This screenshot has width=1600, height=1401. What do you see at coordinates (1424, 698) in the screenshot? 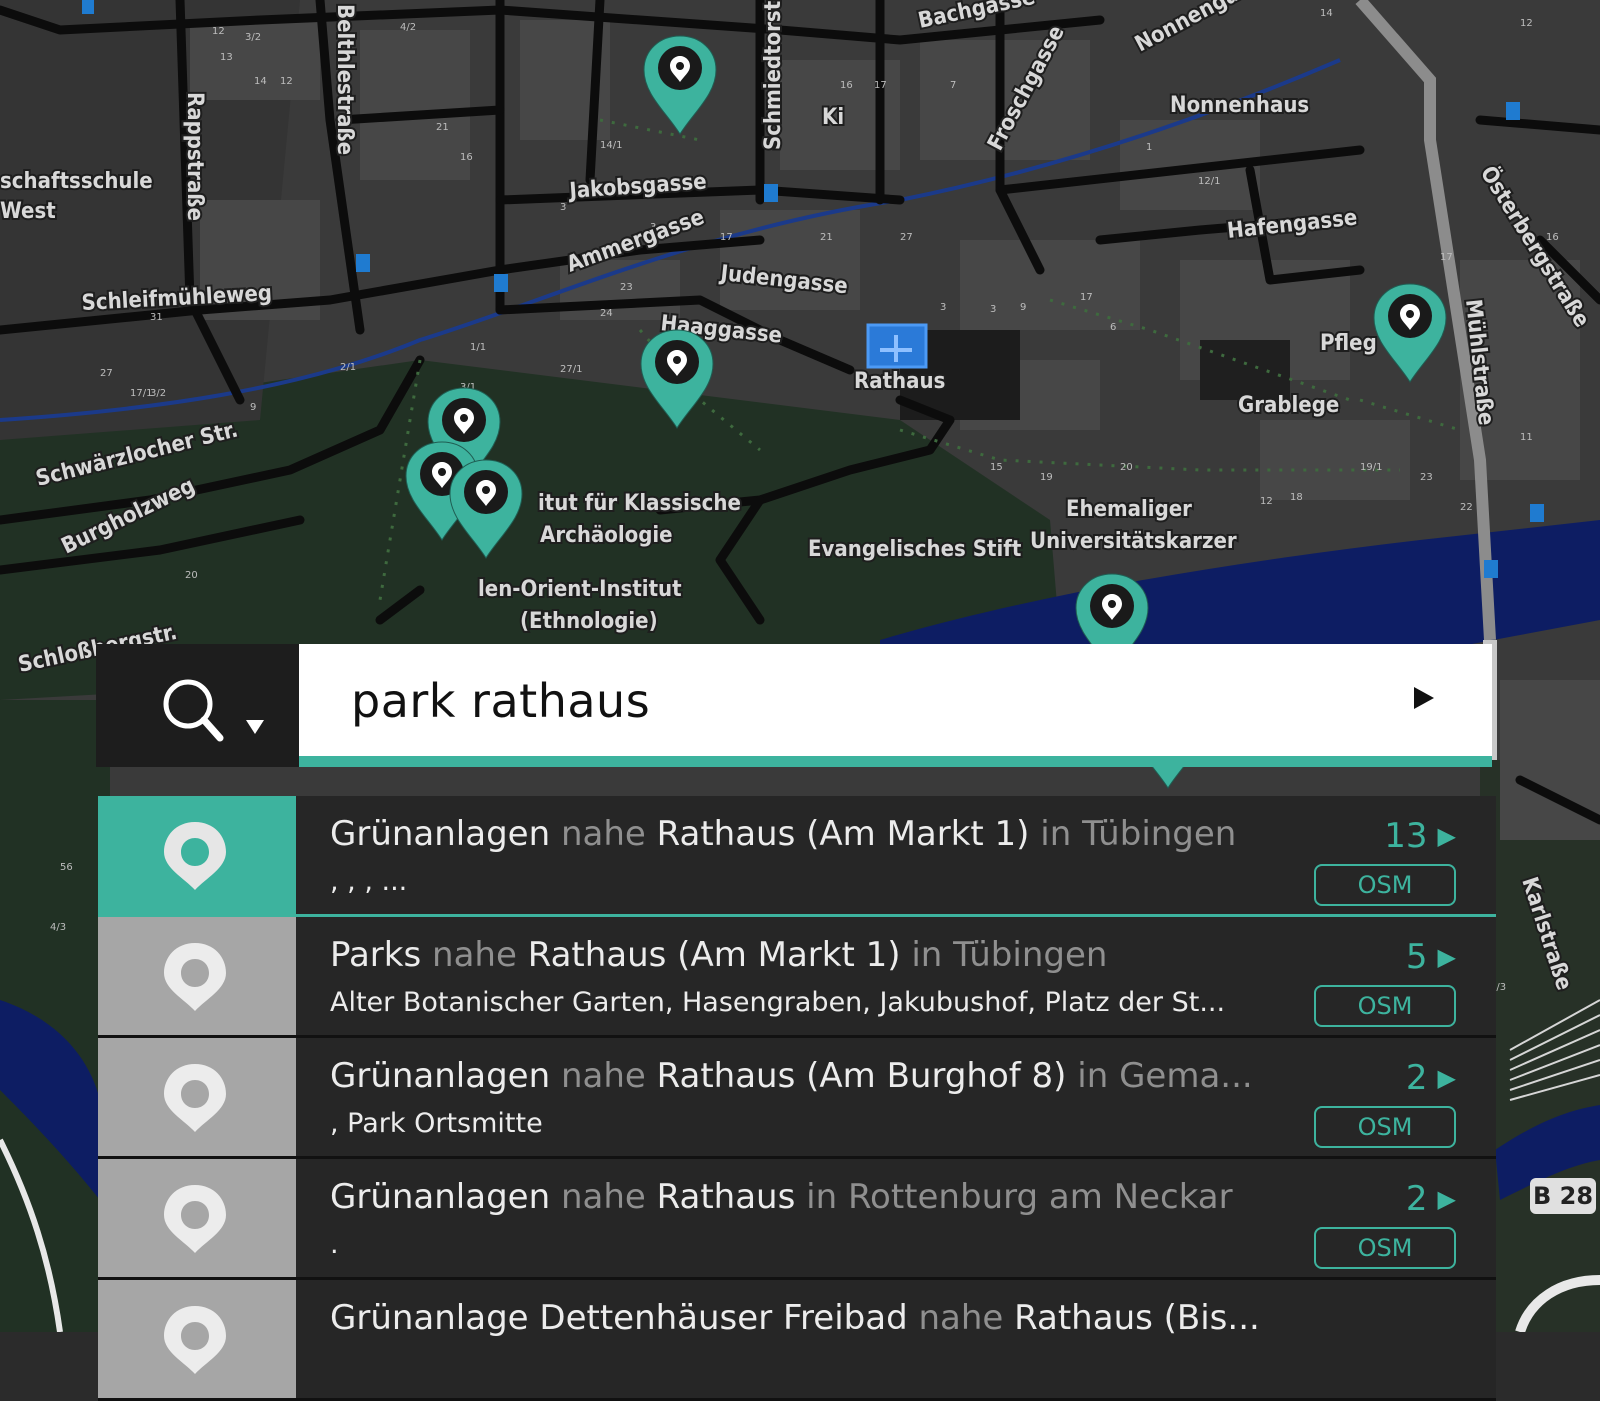
I see `submit-search-icon` at bounding box center [1424, 698].